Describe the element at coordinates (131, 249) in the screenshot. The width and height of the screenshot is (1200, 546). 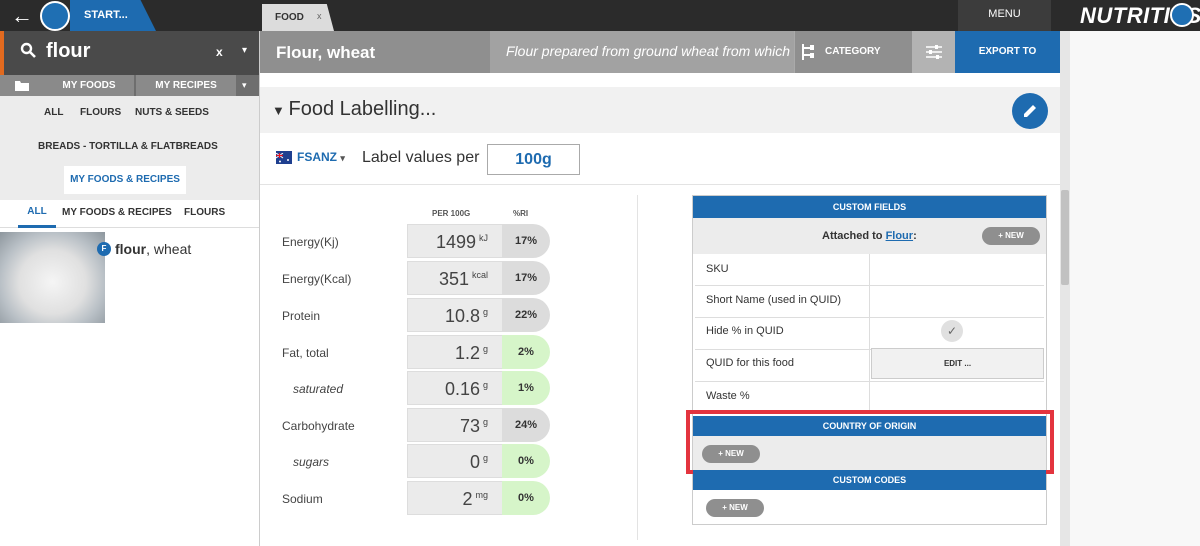
I see `result-name-bold: flour` at that location.